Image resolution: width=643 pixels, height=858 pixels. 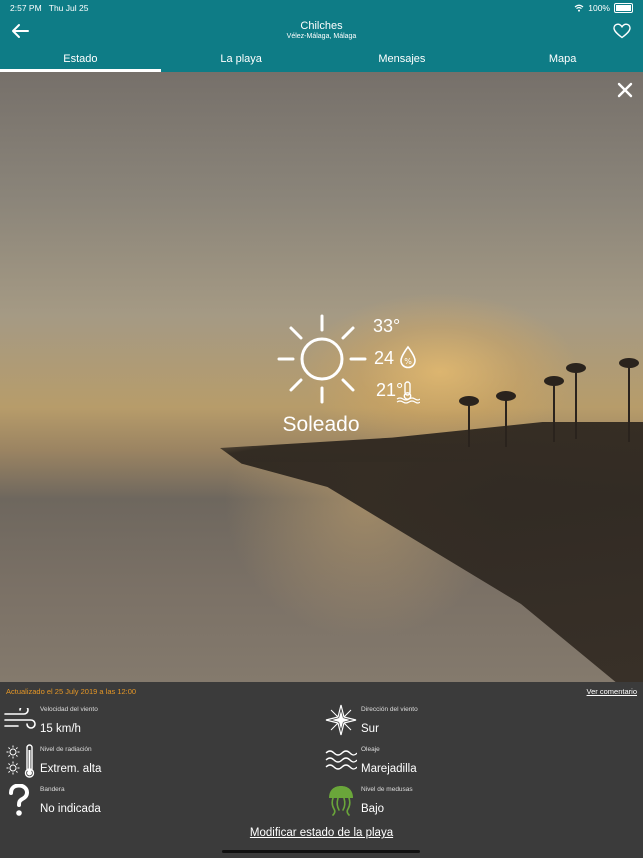 What do you see at coordinates (241, 61) in the screenshot?
I see `tab-la-playa: La playa` at bounding box center [241, 61].